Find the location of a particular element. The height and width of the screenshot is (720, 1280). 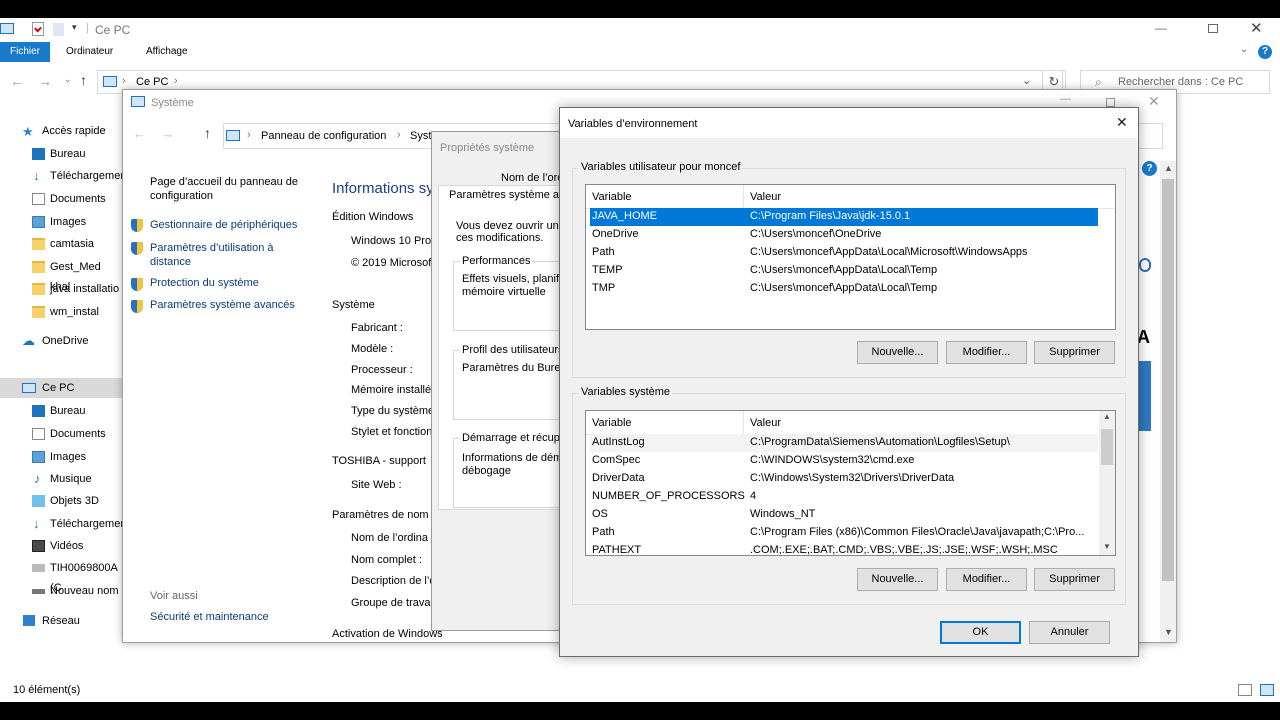

nav-item-telechargements-pc: ↓ Téléchargemen is located at coordinates (63, 524).